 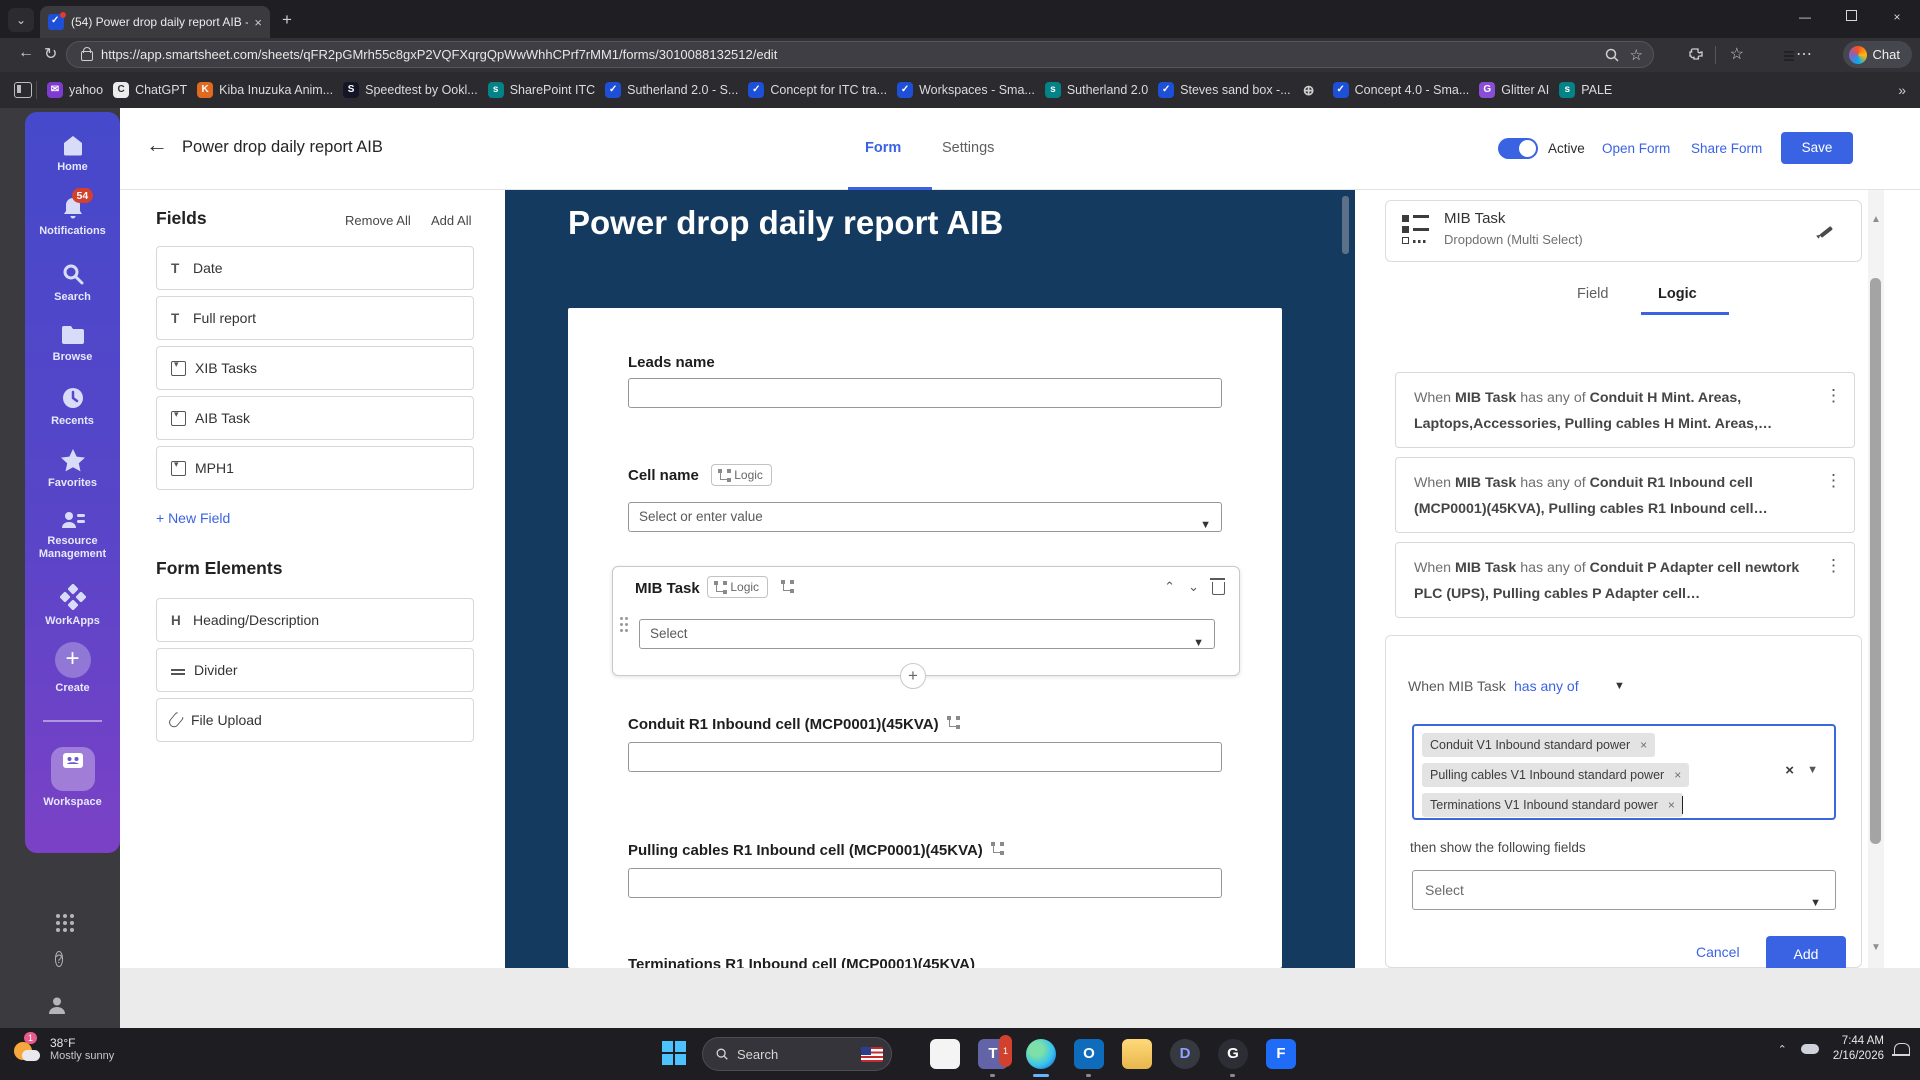 I want to click on share-form-link: Share Form, so click(x=1726, y=148).